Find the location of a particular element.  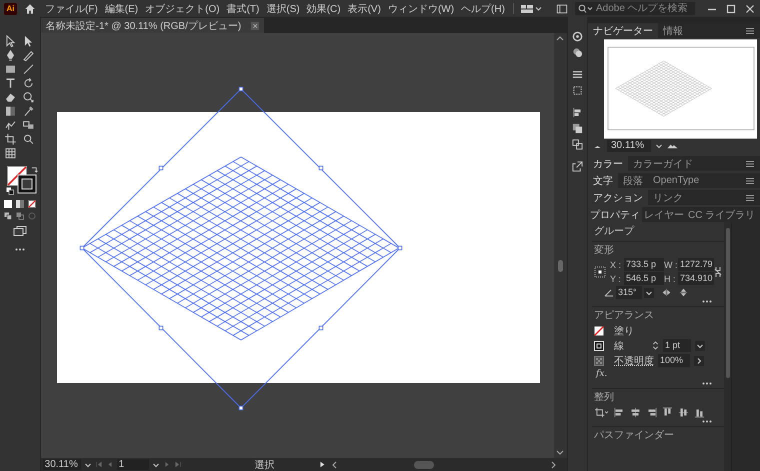

play-icon is located at coordinates (322, 464).